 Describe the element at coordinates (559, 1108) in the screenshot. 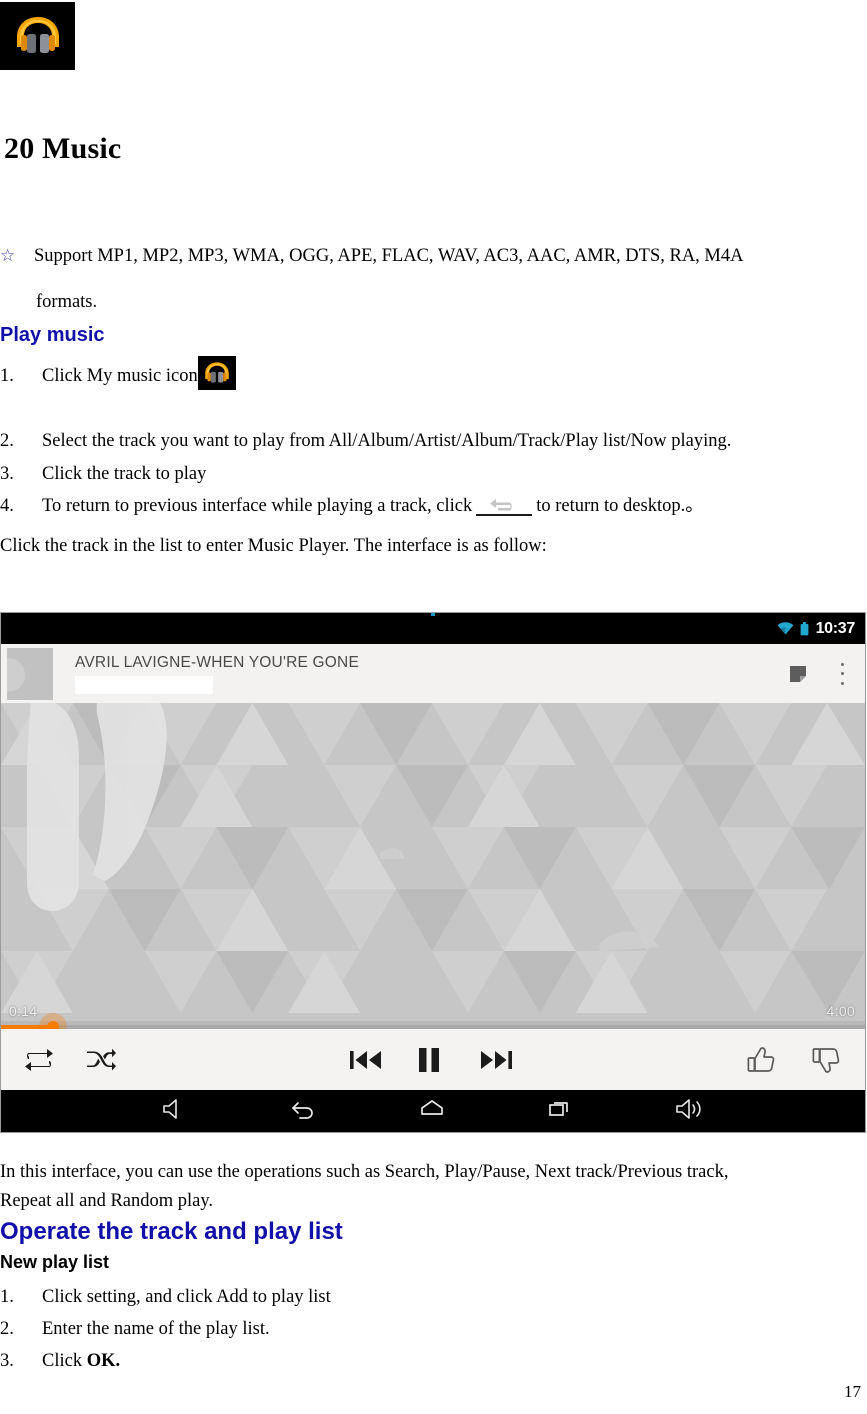

I see `recent-apps-icon` at that location.